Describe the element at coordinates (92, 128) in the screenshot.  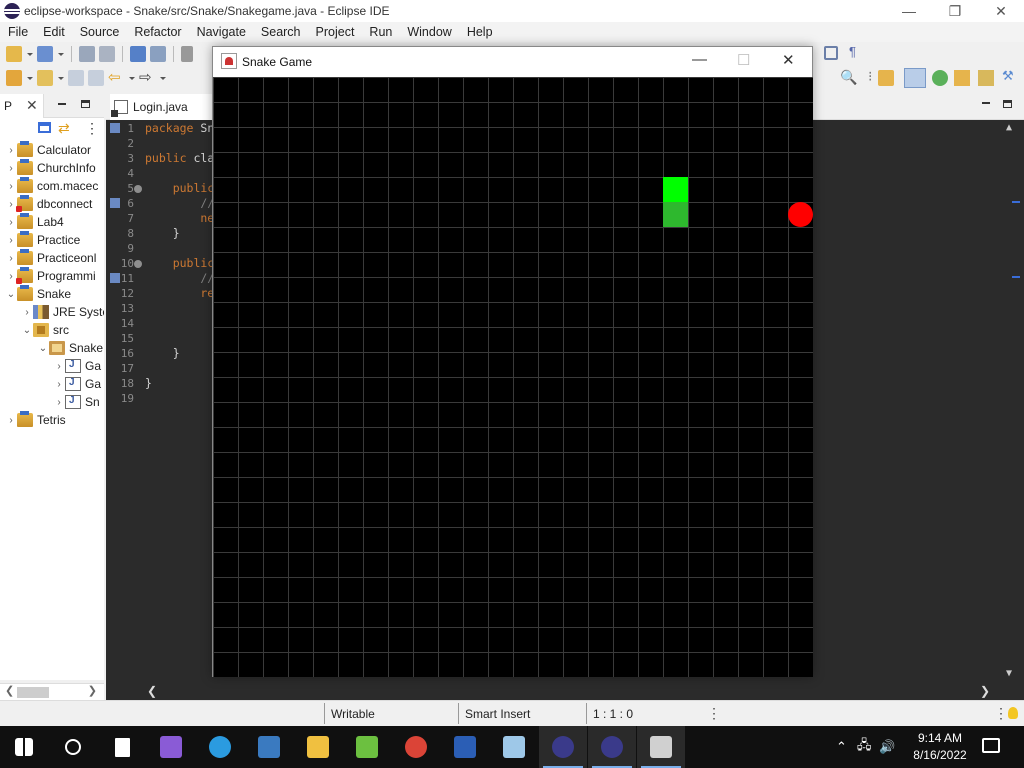
I see `view-menu-icon: ⋮` at that location.